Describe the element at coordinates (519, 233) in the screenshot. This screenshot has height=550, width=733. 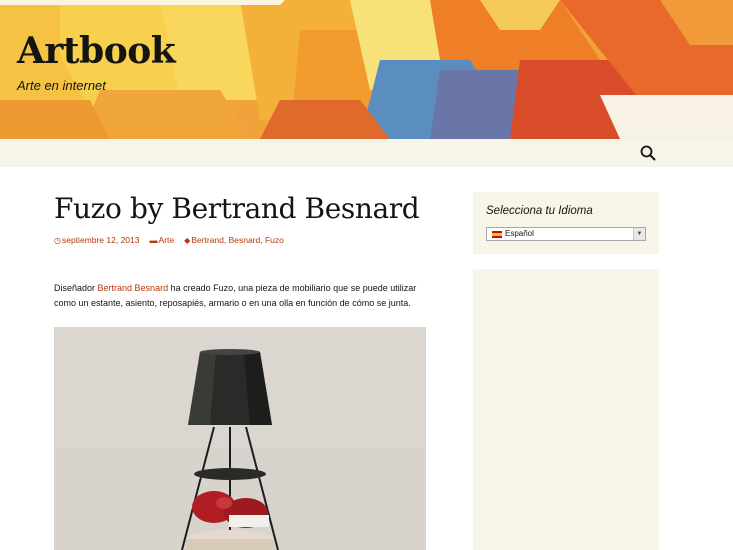
I see `language-selected: Español` at that location.